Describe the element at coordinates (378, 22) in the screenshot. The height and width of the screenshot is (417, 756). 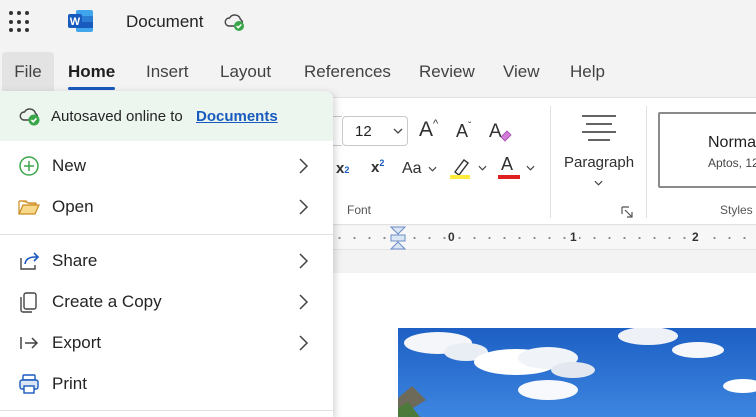
I see `title-bar: W Document` at that location.